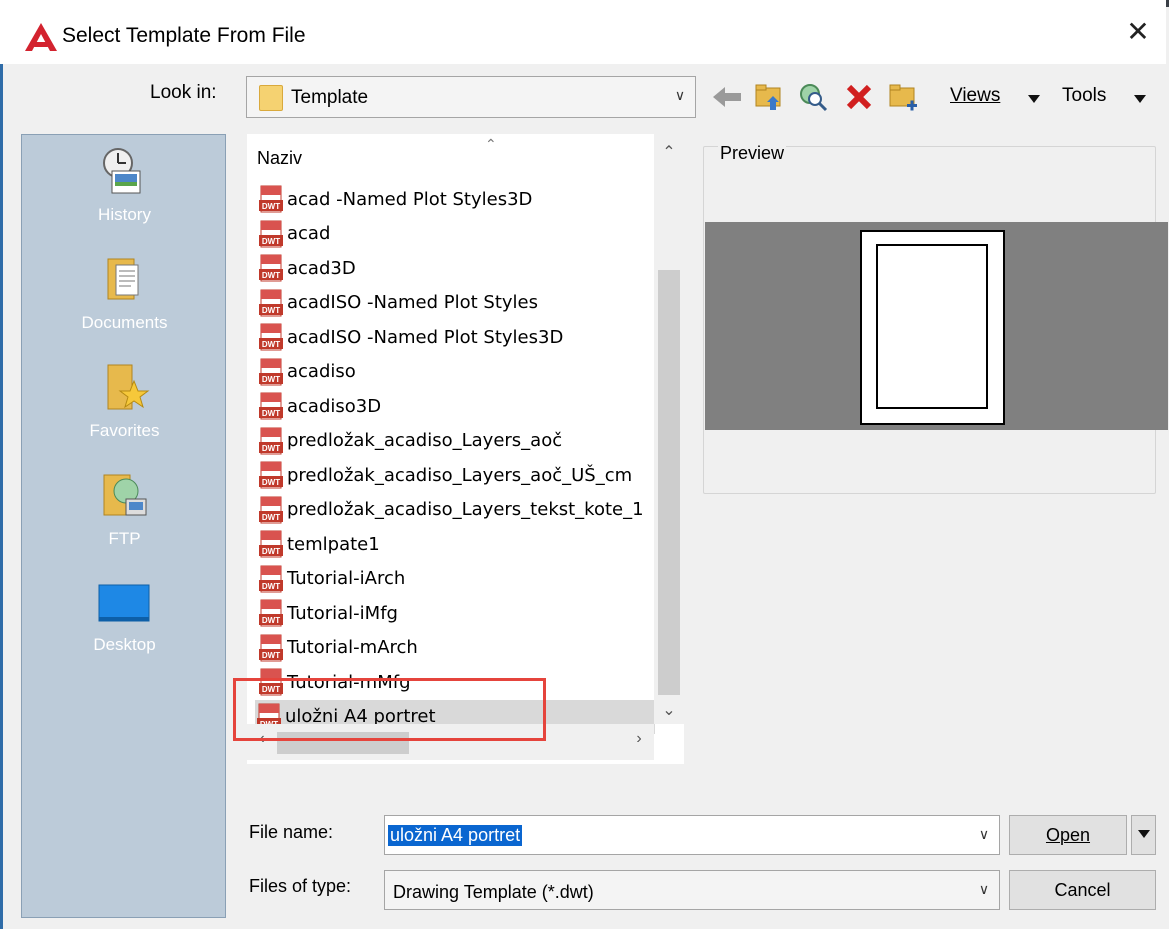 The image size is (1169, 929). What do you see at coordinates (456, 268) in the screenshot?
I see `file-list-item: DWT acad3D` at bounding box center [456, 268].